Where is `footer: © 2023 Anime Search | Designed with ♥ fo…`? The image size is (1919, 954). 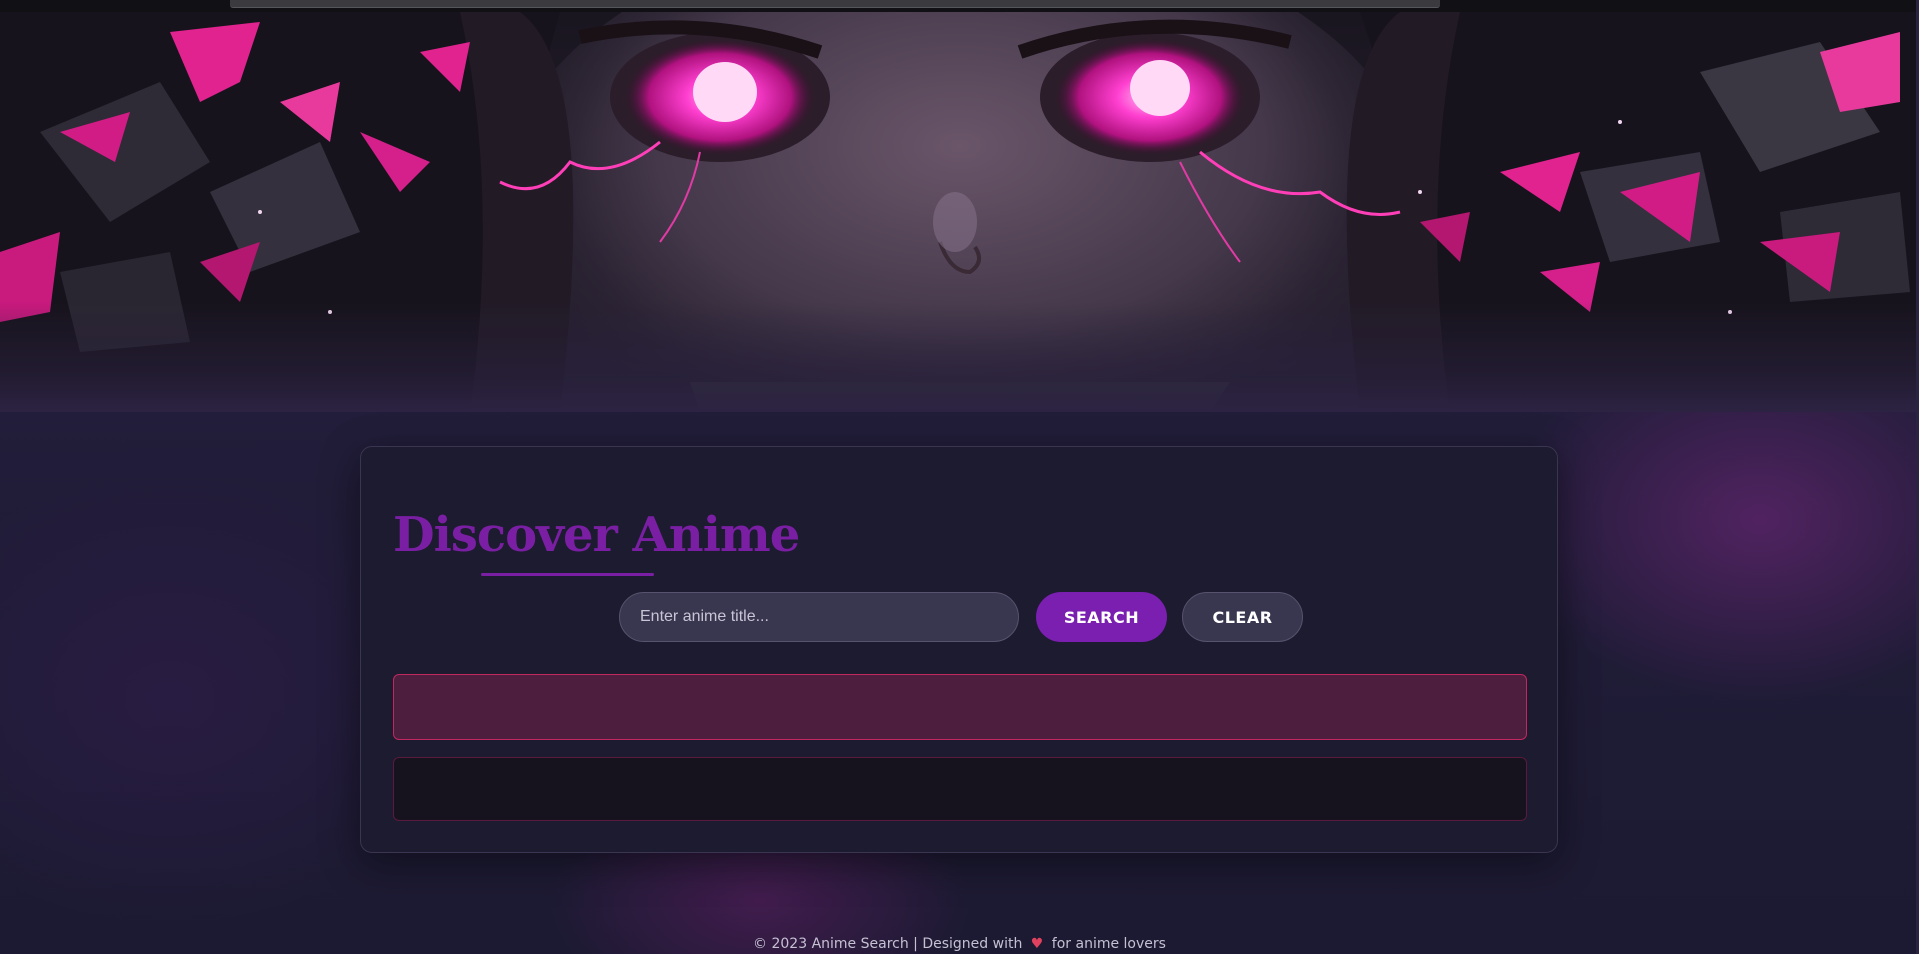
footer: © 2023 Anime Search | Designed with ♥ fo… is located at coordinates (959, 944).